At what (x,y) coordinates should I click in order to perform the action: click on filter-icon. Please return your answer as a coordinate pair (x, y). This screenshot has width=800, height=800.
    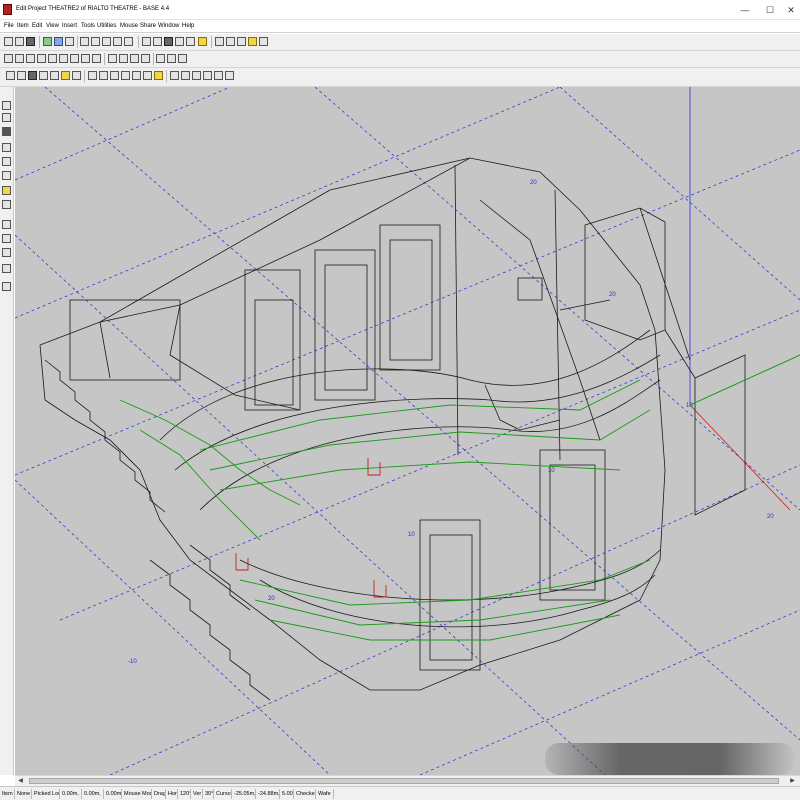
    Looking at the image, I should click on (219, 41).